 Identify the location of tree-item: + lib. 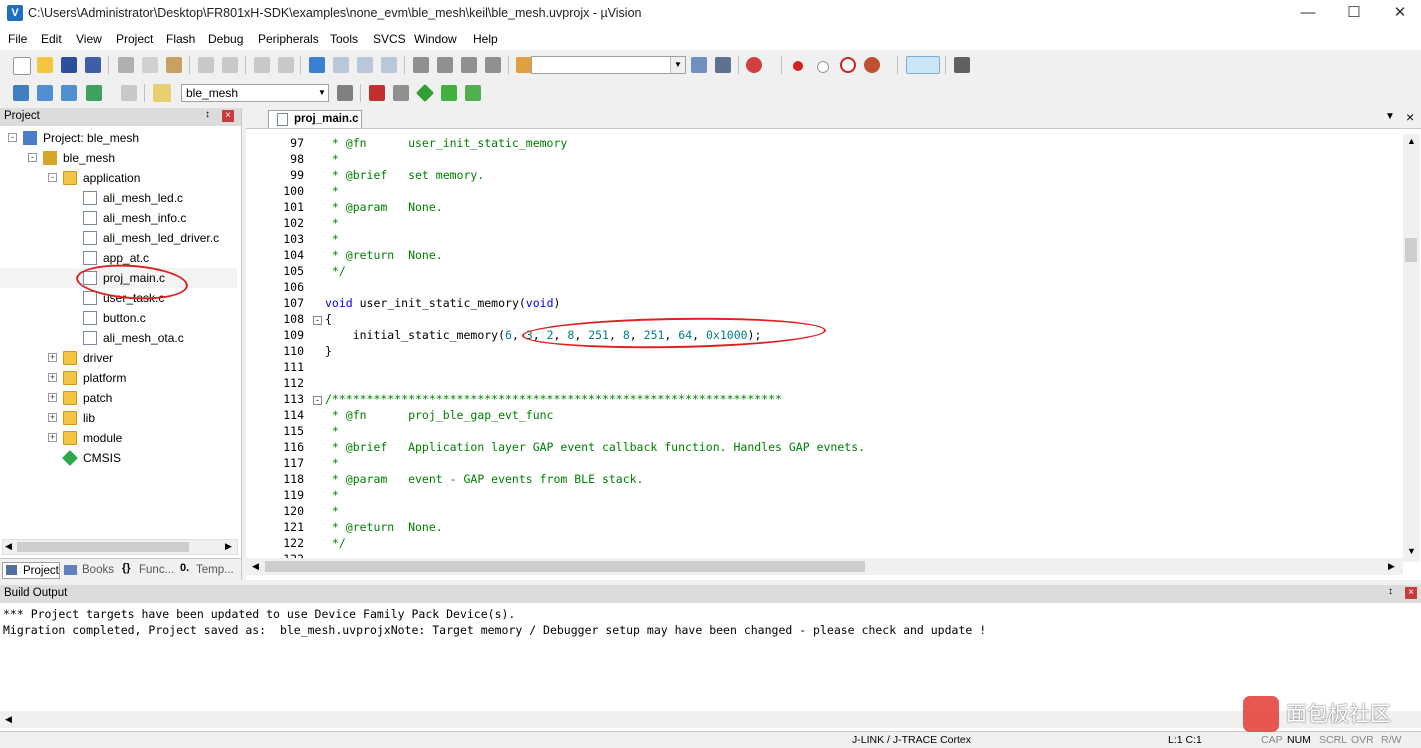
(118, 418).